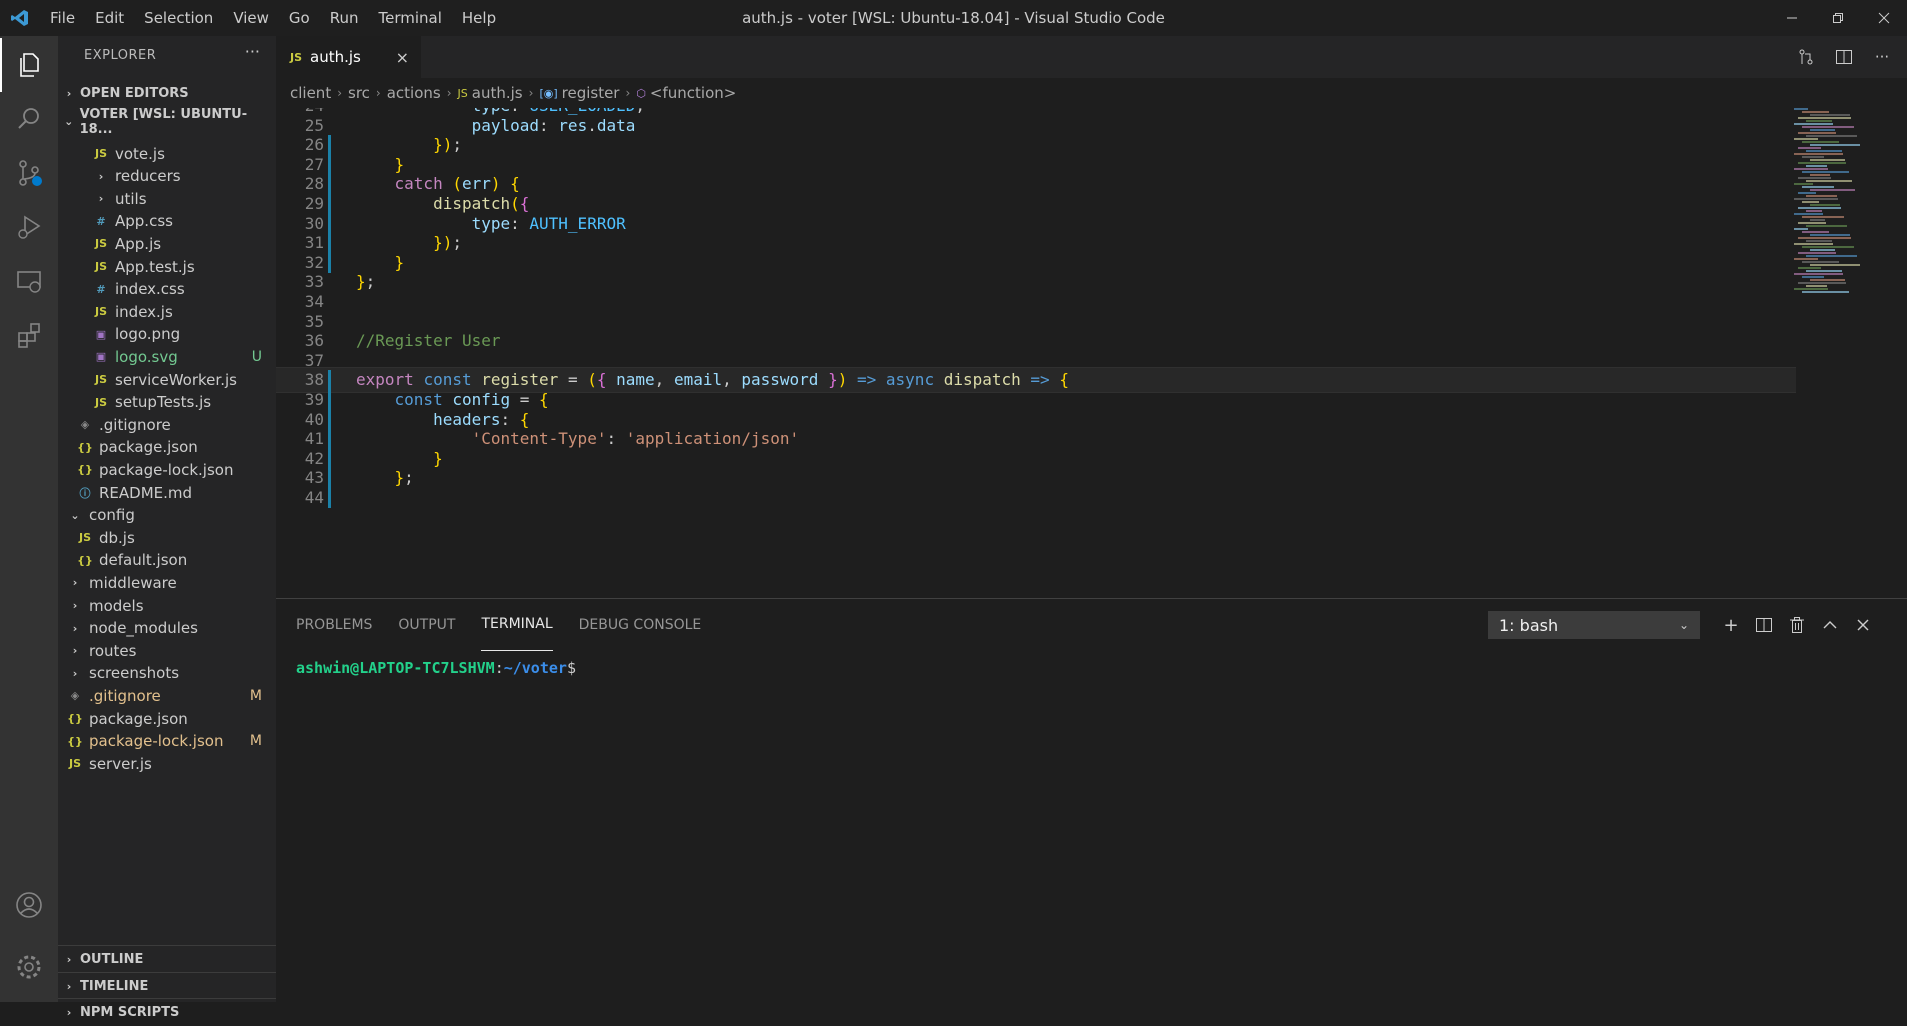 The height and width of the screenshot is (1026, 1907). I want to click on menu-edit: Edit, so click(109, 18).